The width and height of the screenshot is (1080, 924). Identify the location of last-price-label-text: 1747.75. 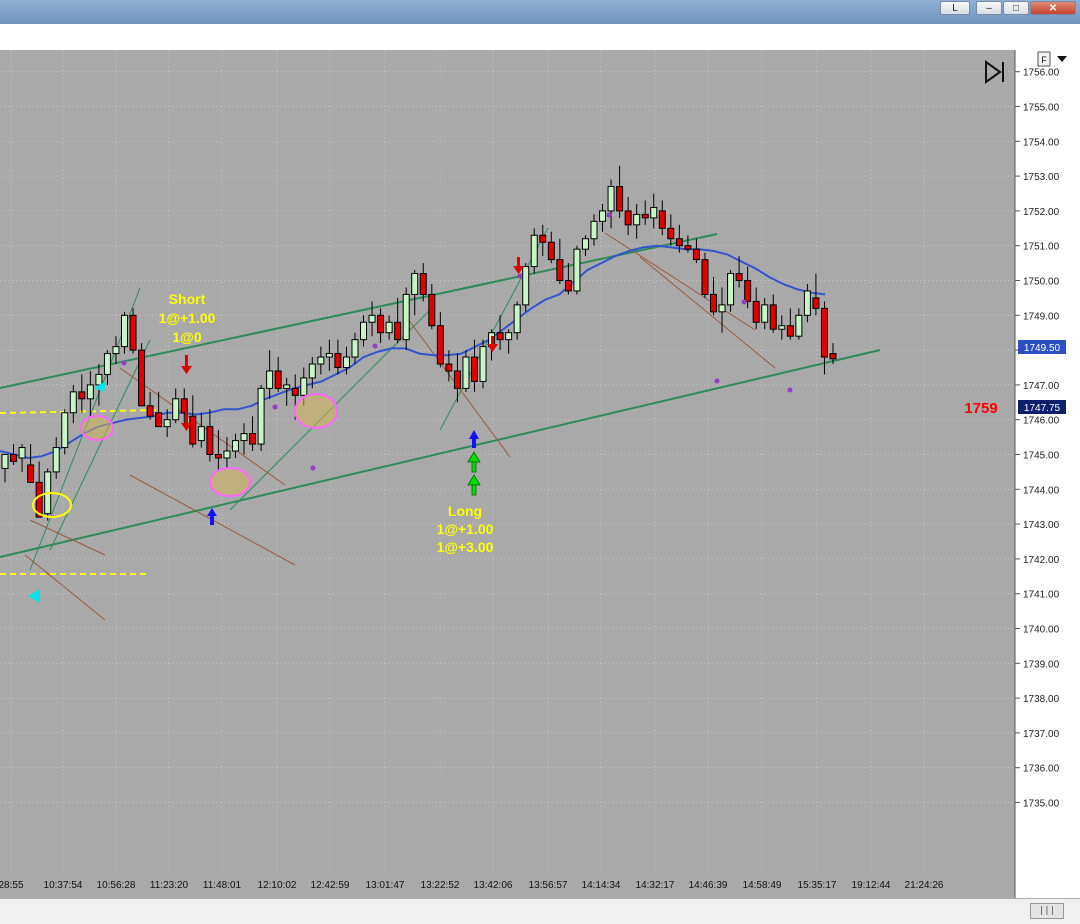
(1042, 408).